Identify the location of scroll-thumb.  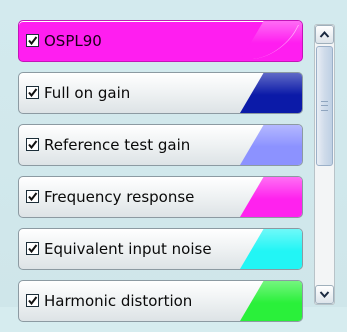
(324, 106).